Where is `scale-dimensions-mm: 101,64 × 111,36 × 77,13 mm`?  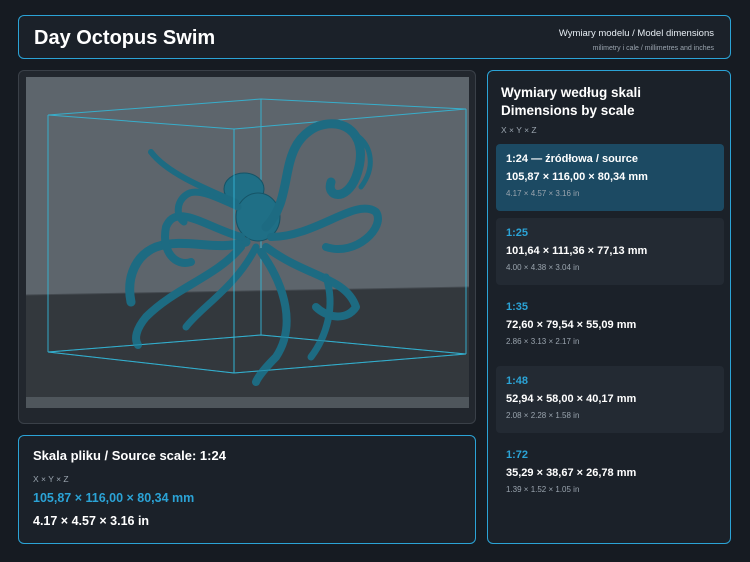
scale-dimensions-mm: 101,64 × 111,36 × 77,13 mm is located at coordinates (577, 251).